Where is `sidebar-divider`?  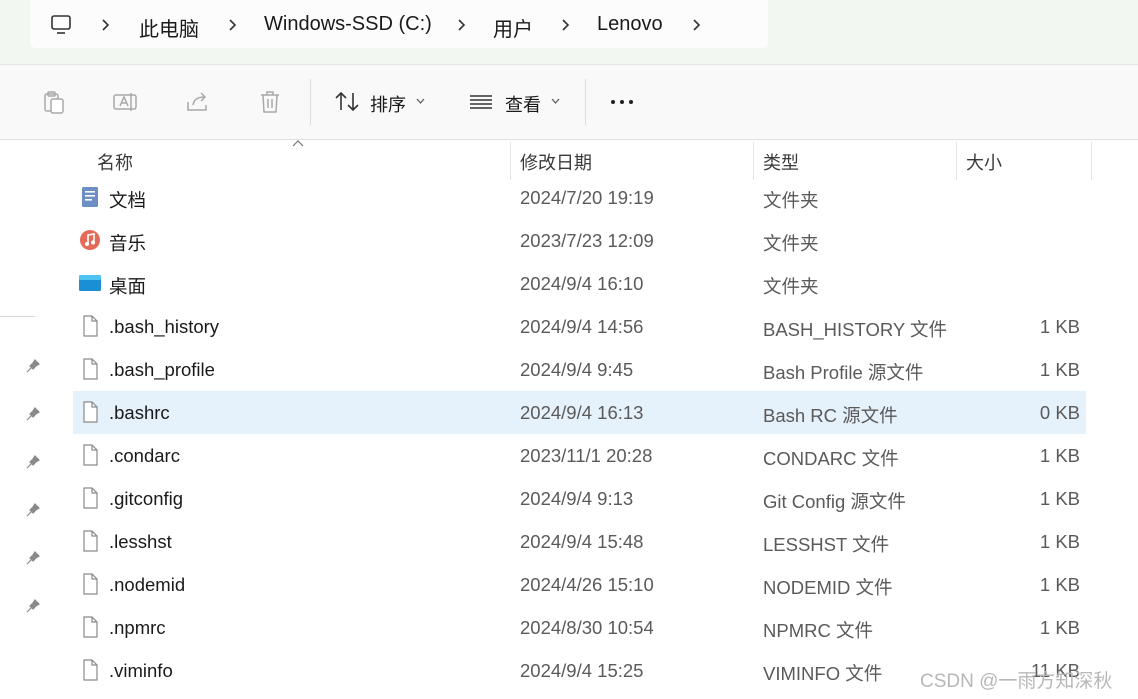 sidebar-divider is located at coordinates (17, 316).